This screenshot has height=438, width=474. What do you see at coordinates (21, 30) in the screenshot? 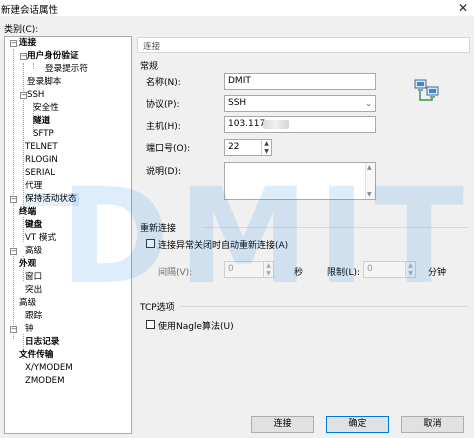
I see `category-label: 类别(C):` at bounding box center [21, 30].